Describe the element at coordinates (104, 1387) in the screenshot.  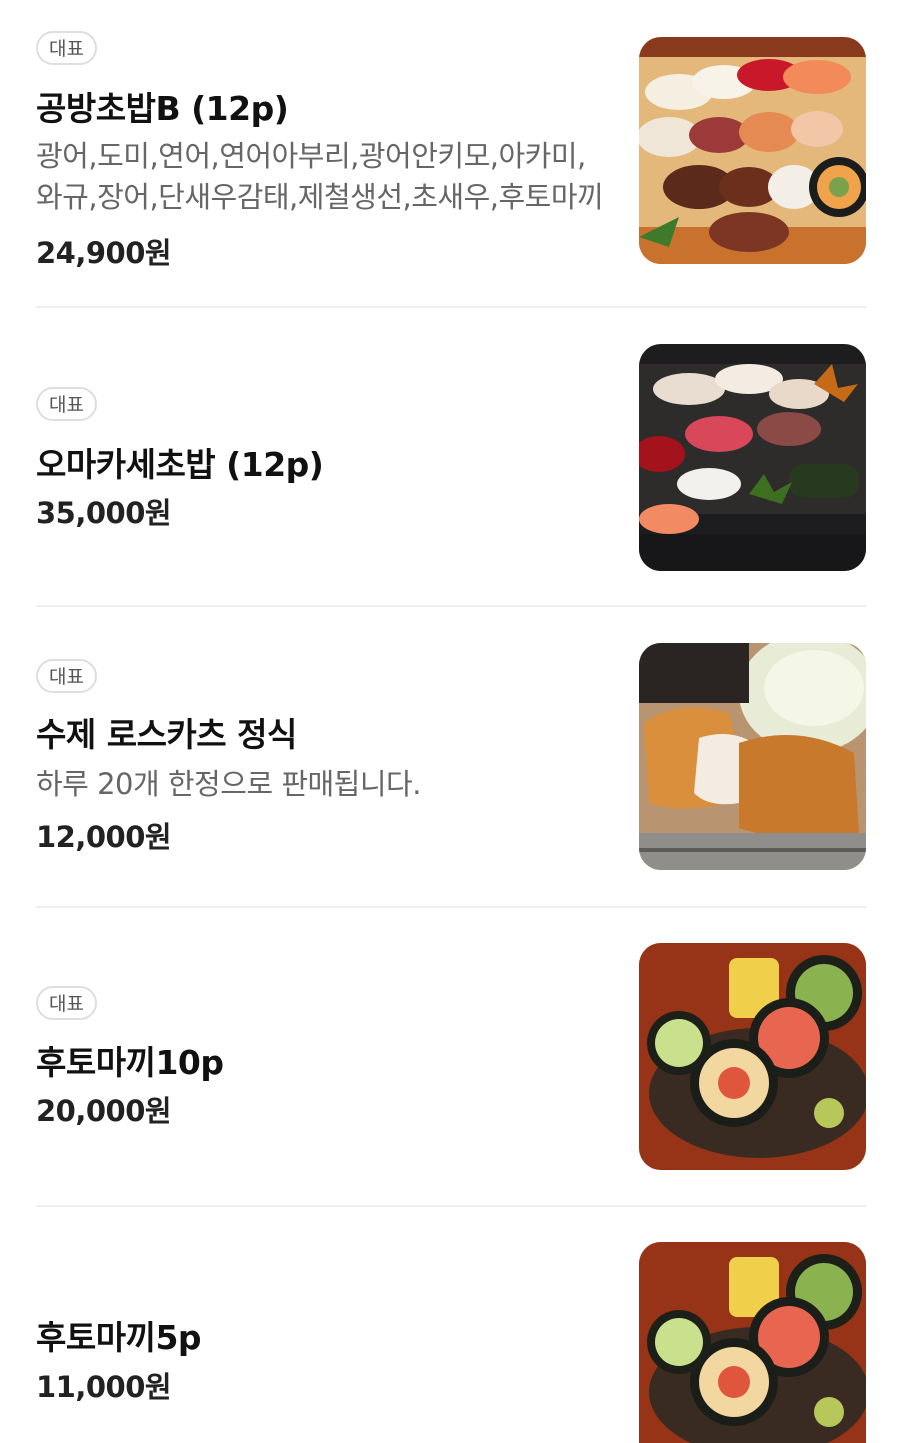
I see `menu-item-price: 11,000원` at that location.